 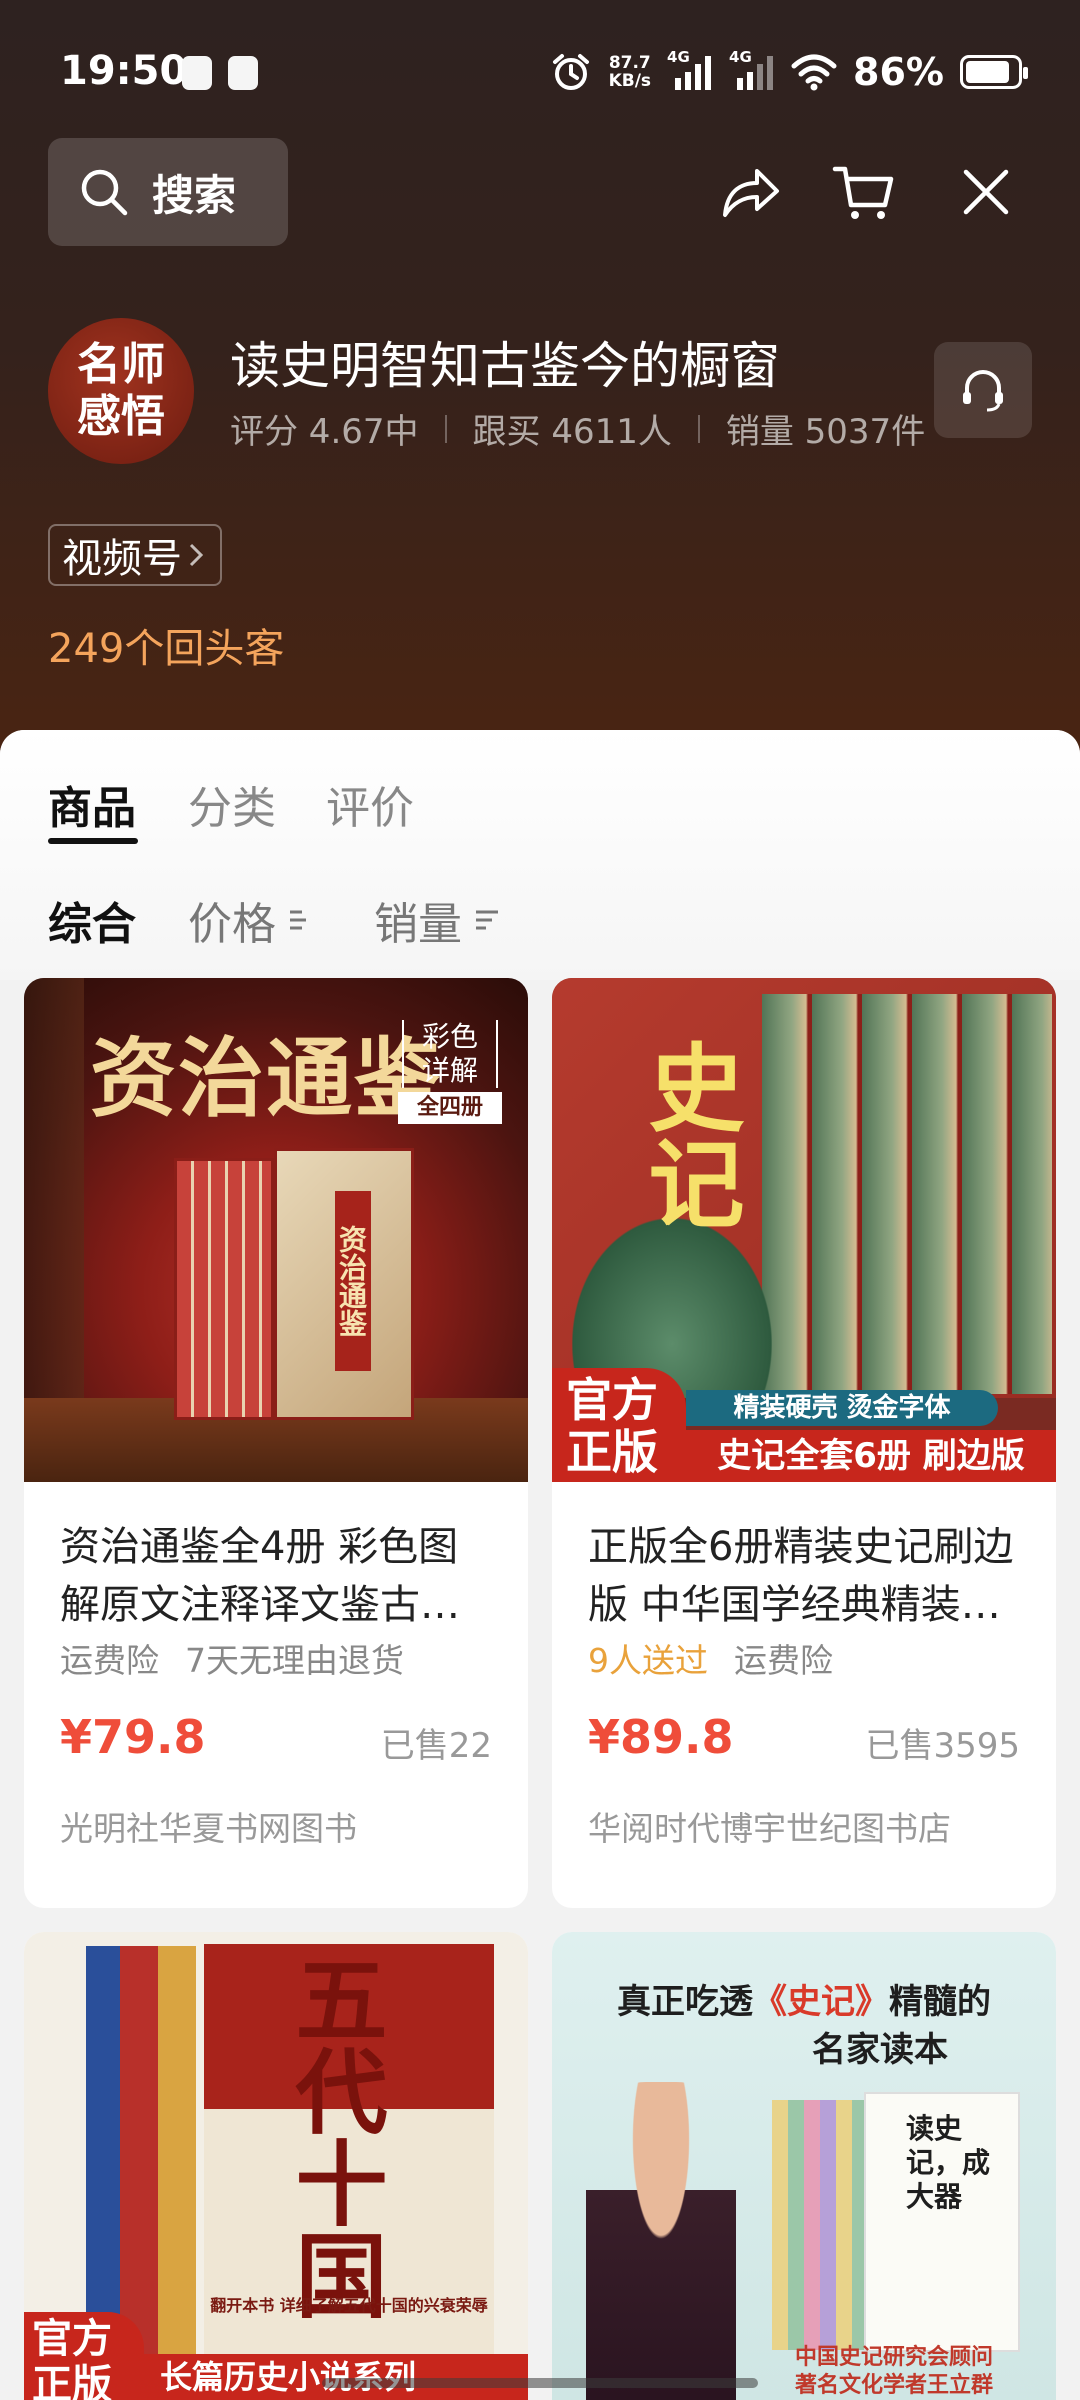 What do you see at coordinates (92, 920) in the screenshot?
I see `sort-default: 综合` at bounding box center [92, 920].